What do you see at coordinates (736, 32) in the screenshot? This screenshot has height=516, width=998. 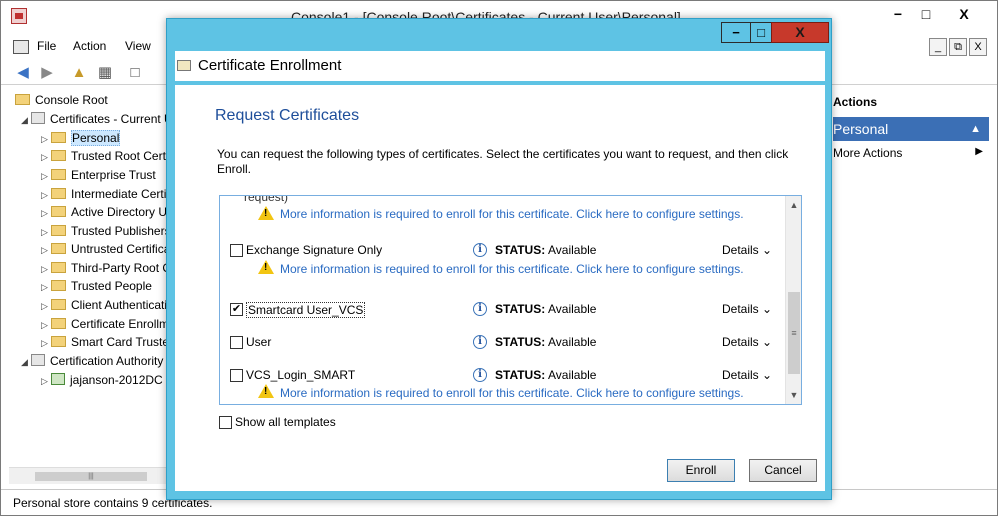 I see `dialog-minimize-button: −` at bounding box center [736, 32].